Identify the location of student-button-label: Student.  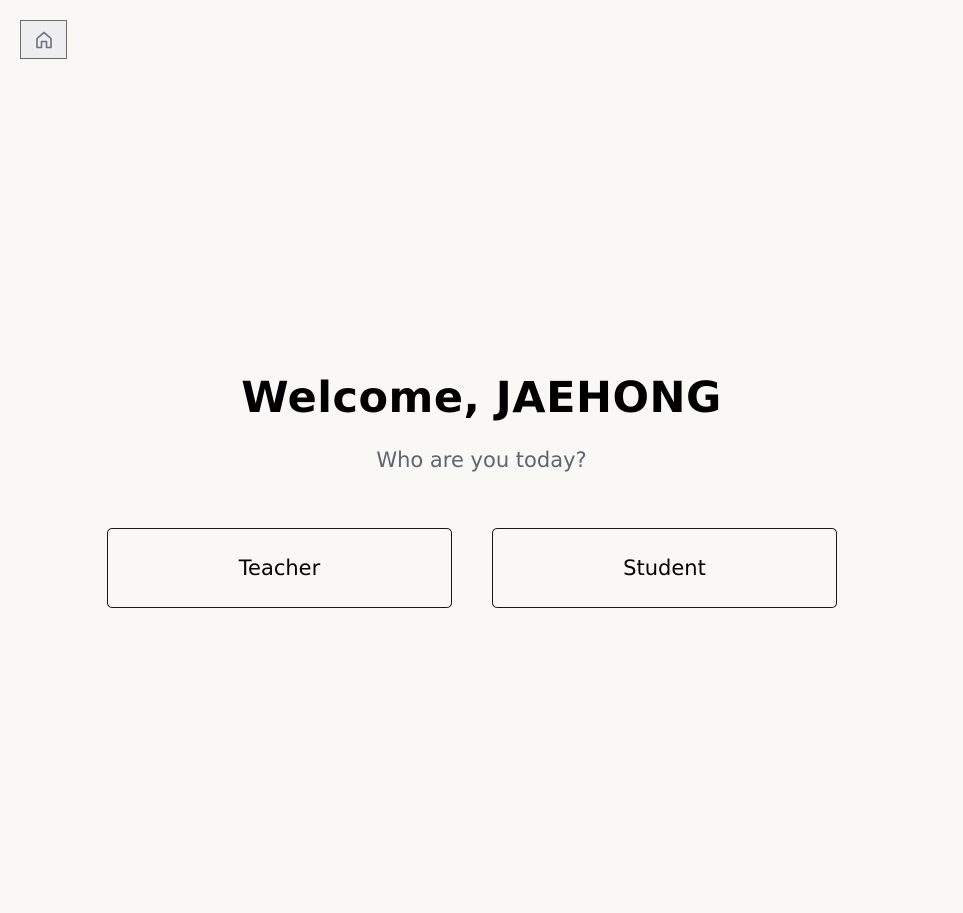
(664, 568).